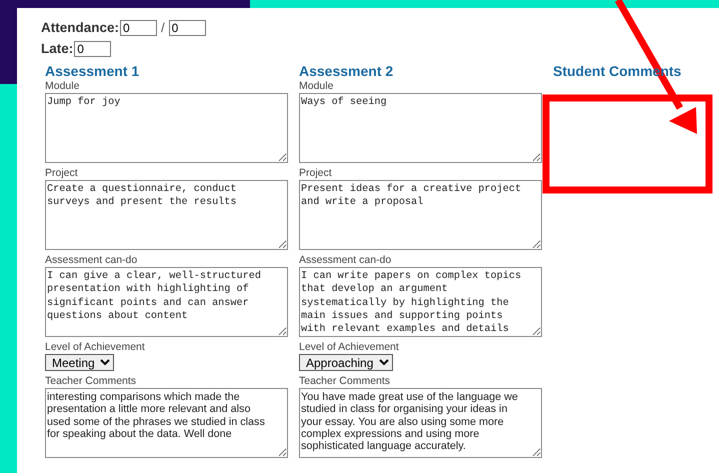 The width and height of the screenshot is (719, 473). Describe the element at coordinates (57, 48) in the screenshot. I see `late-label: Late:` at that location.